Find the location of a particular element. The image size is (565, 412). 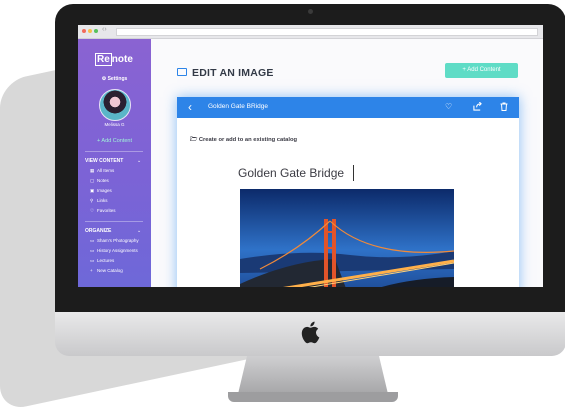

page-title: EDIT AN IMAGE is located at coordinates (233, 73).